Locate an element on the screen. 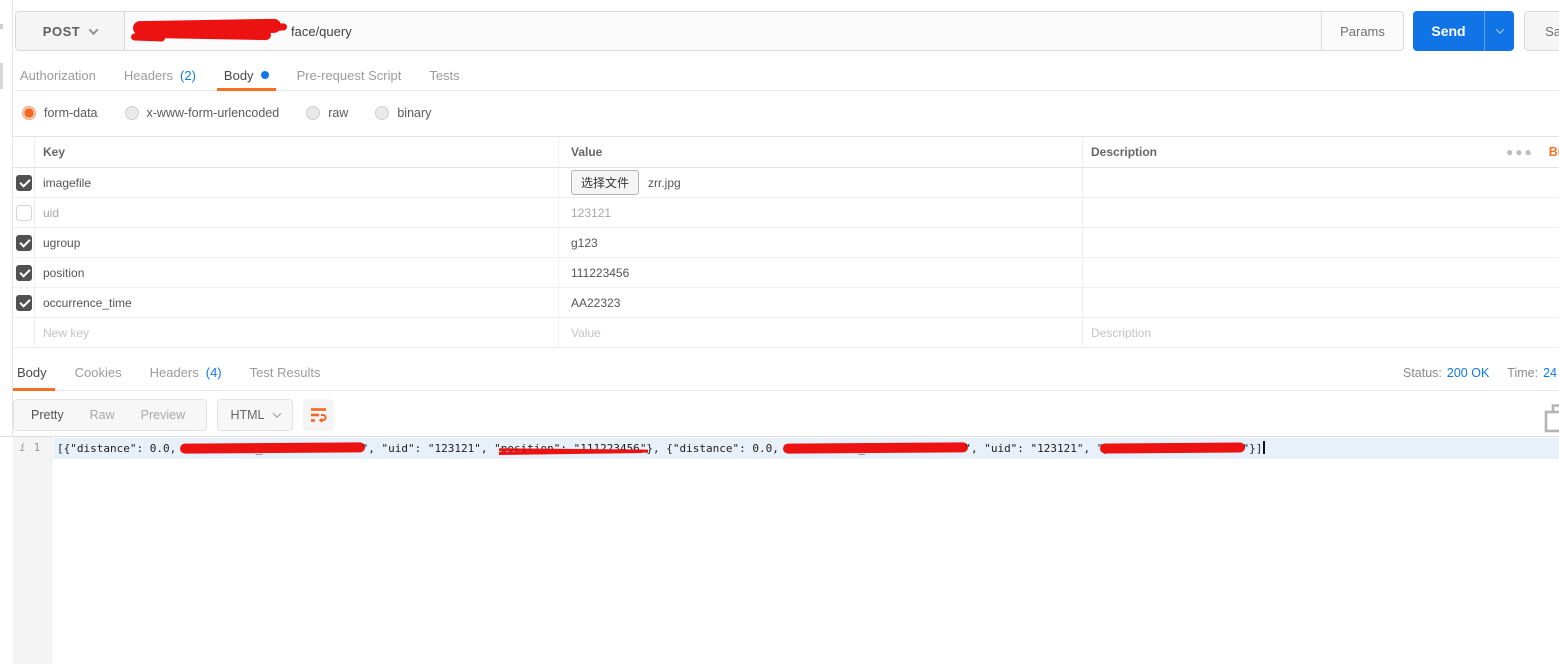 The height and width of the screenshot is (664, 1559). response-view-toolbar: Pretty Raw Preview HTML is located at coordinates (173, 415).